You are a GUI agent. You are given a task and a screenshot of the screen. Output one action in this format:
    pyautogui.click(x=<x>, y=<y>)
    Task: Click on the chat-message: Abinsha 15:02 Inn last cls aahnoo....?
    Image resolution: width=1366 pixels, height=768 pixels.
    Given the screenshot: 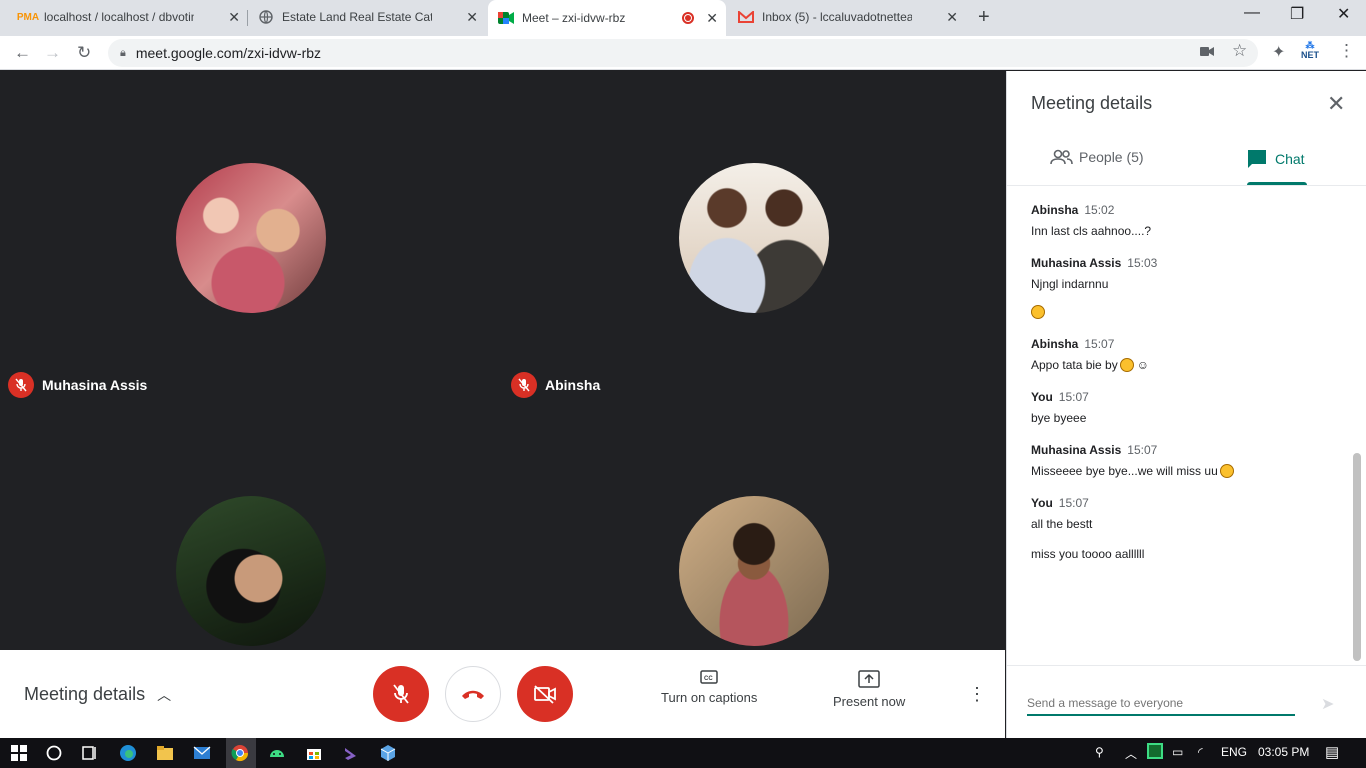 What is the action you would take?
    pyautogui.click(x=1091, y=220)
    